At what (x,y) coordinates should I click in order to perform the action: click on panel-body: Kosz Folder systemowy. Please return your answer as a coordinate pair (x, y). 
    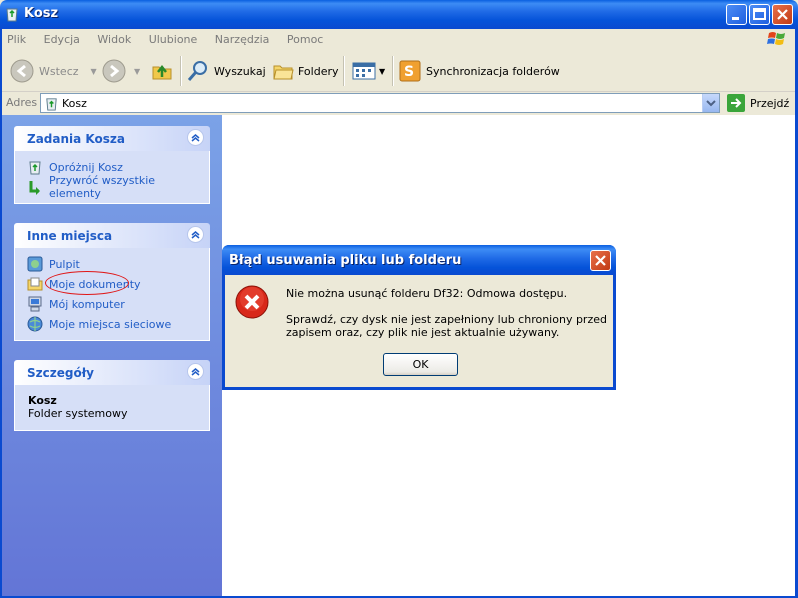
    Looking at the image, I should click on (112, 408).